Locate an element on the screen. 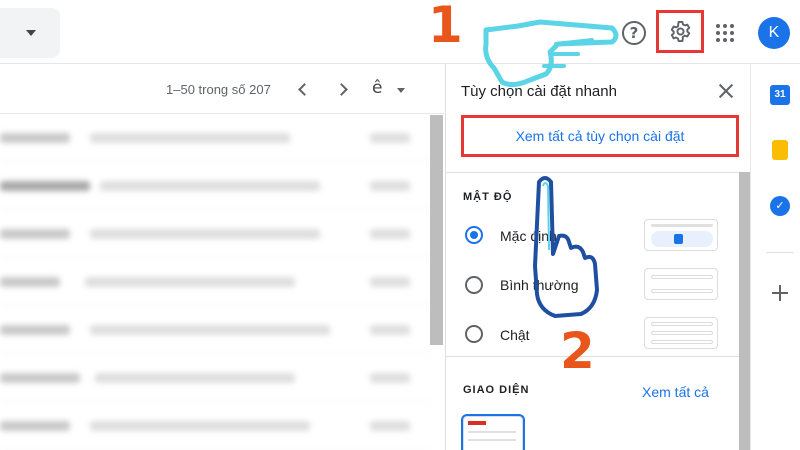 The image size is (800, 450). tasks-icon: ✓ is located at coordinates (780, 206).